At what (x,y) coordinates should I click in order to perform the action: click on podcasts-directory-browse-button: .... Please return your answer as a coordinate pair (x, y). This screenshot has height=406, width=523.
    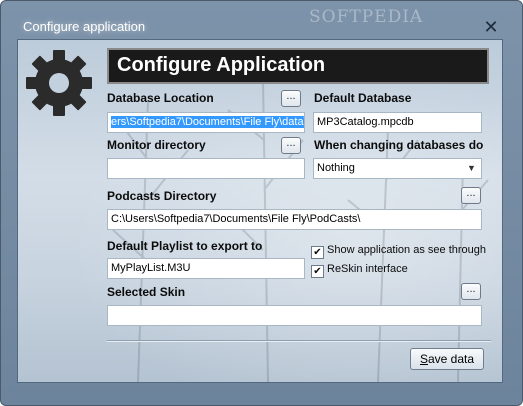
    Looking at the image, I should click on (471, 195).